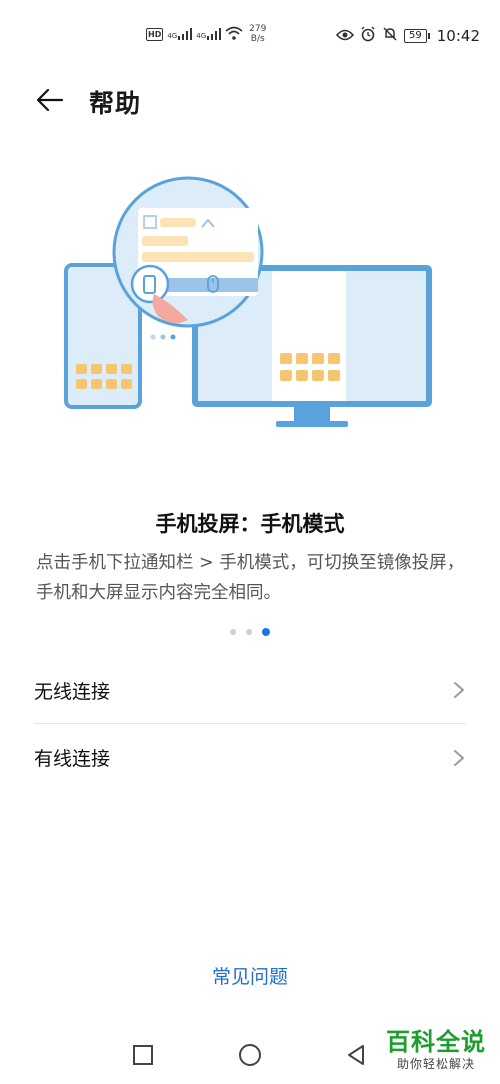 This screenshot has height=1084, width=500. I want to click on magnifier-graphic, so click(188, 252).